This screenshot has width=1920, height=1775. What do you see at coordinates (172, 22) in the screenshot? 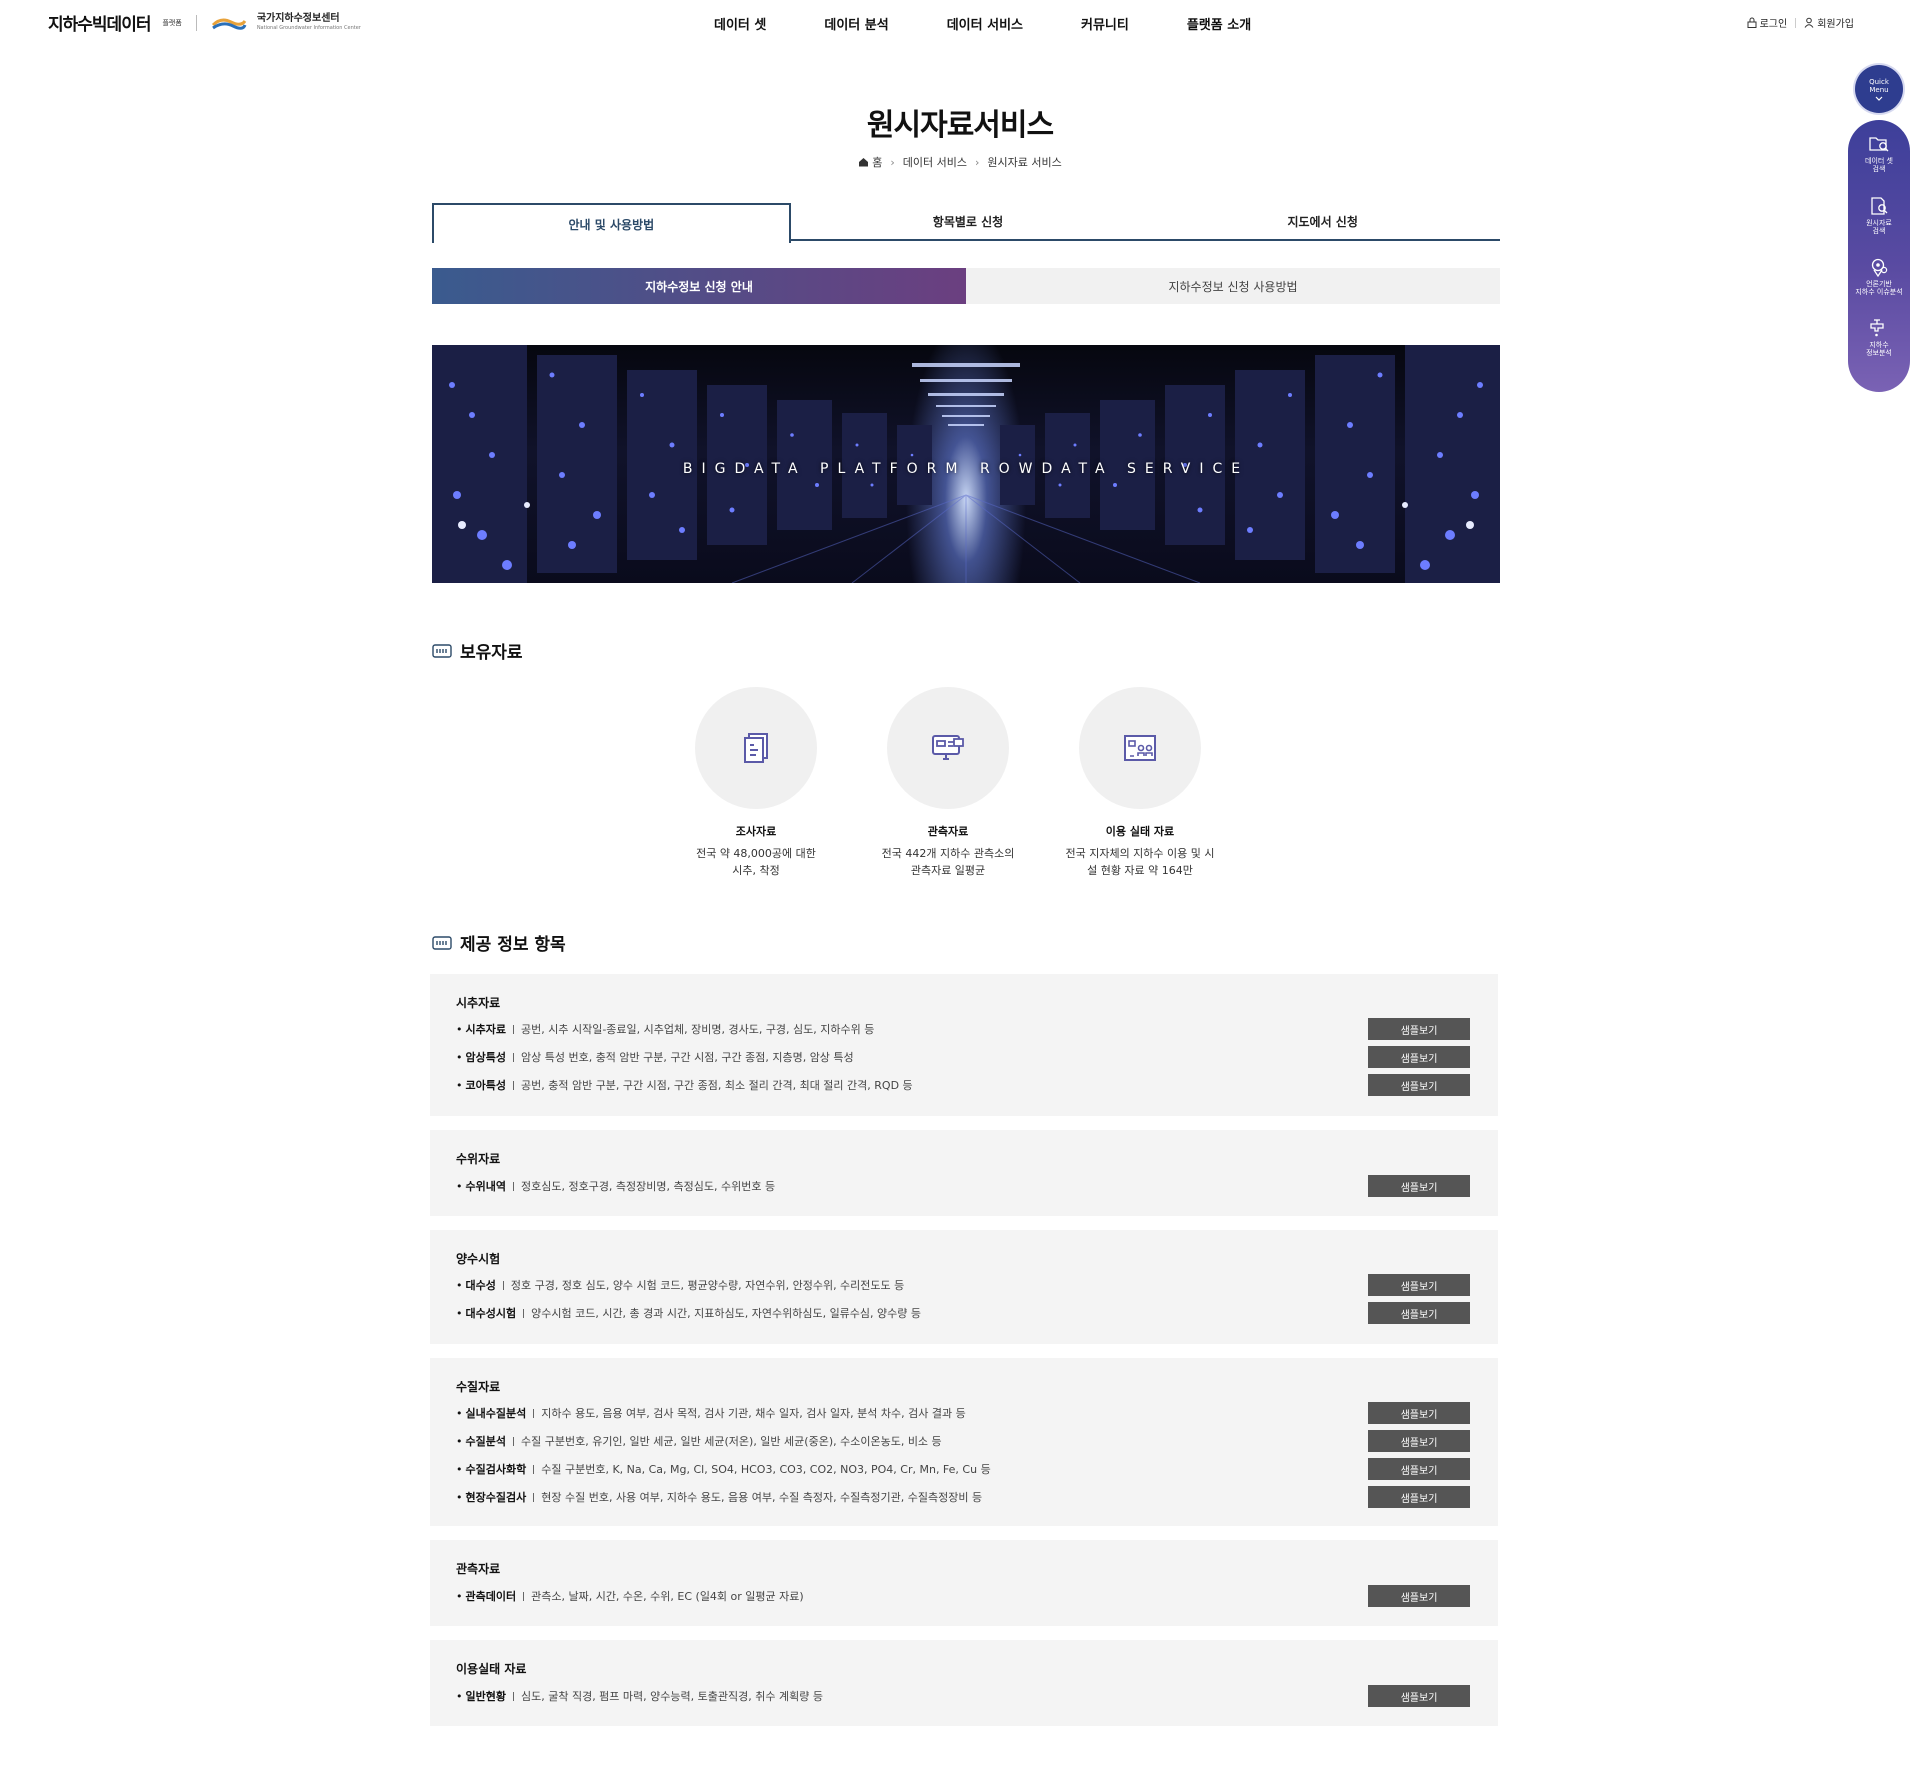
I see `logo-sub-text: 플랫폼` at bounding box center [172, 22].